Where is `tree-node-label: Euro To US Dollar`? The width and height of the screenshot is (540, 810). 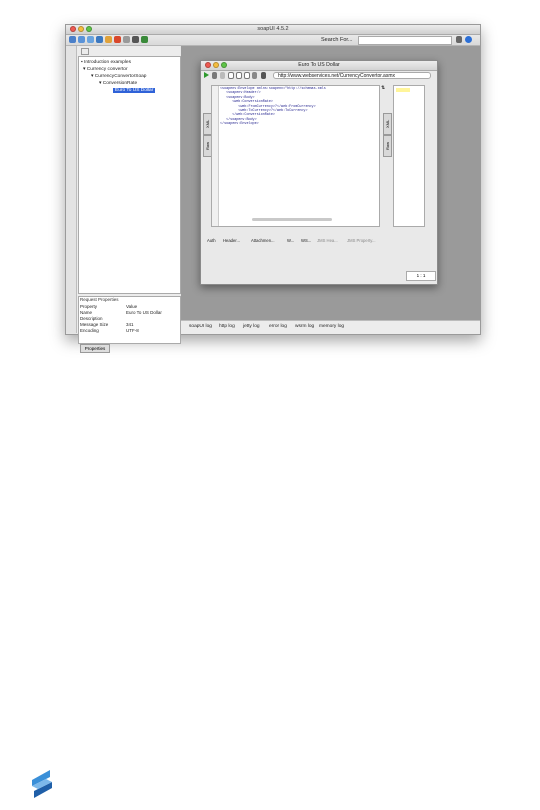
tree-node-label: Euro To US Dollar is located at coordinates (134, 90).